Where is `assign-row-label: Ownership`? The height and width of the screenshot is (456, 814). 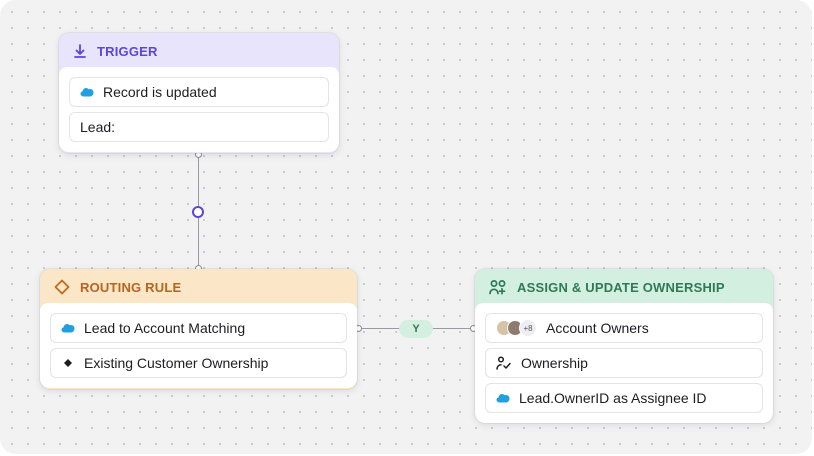 assign-row-label: Ownership is located at coordinates (554, 363).